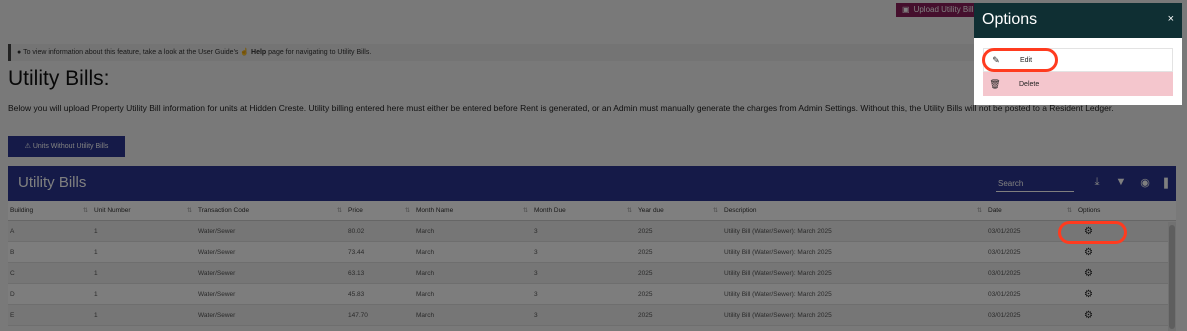  I want to click on options-panel-header: Options ×, so click(1078, 20).